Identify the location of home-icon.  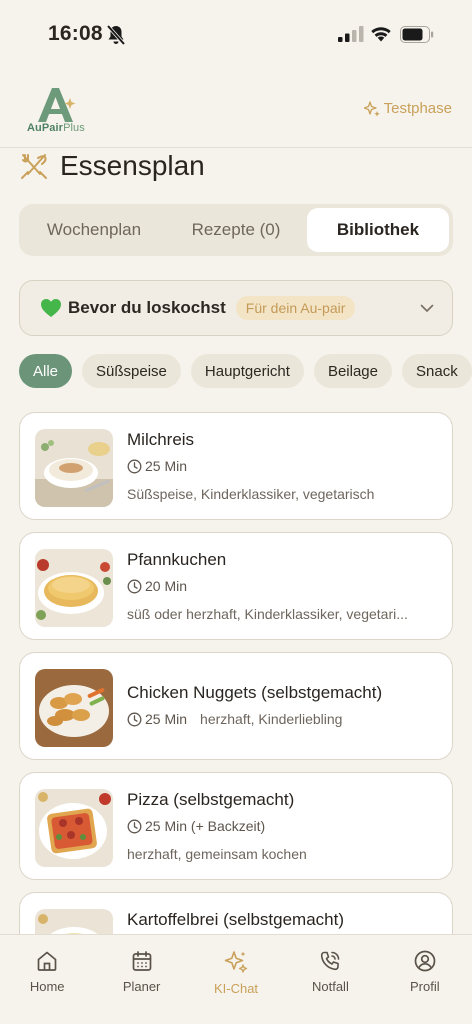
(47, 961).